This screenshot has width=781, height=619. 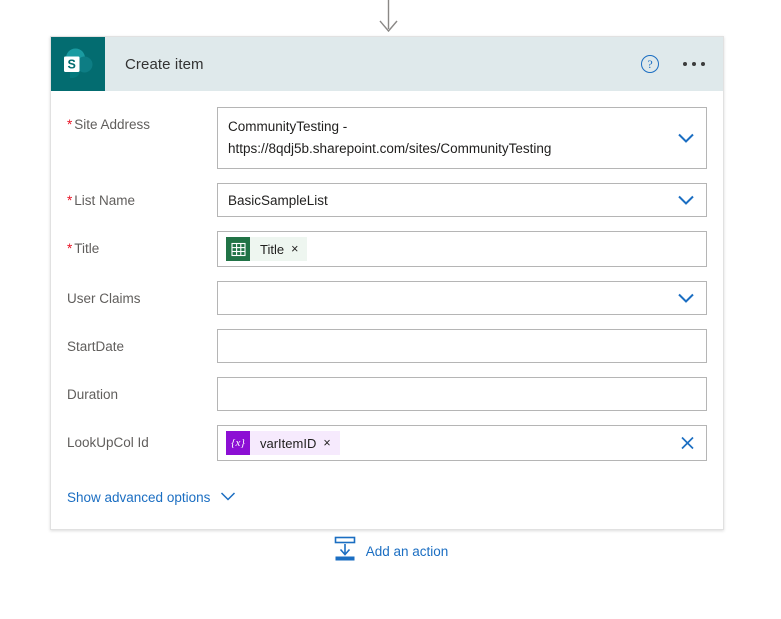 What do you see at coordinates (139, 497) in the screenshot?
I see `show-advanced-options-label: Show advanced options` at bounding box center [139, 497].